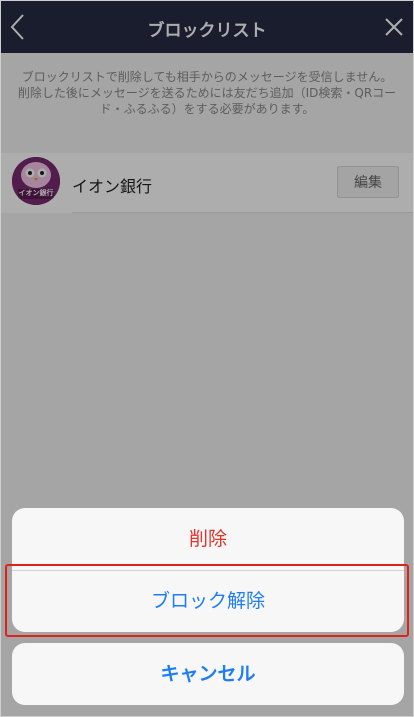 The height and width of the screenshot is (717, 414). I want to click on cancel-button: キャンセル, so click(208, 674).